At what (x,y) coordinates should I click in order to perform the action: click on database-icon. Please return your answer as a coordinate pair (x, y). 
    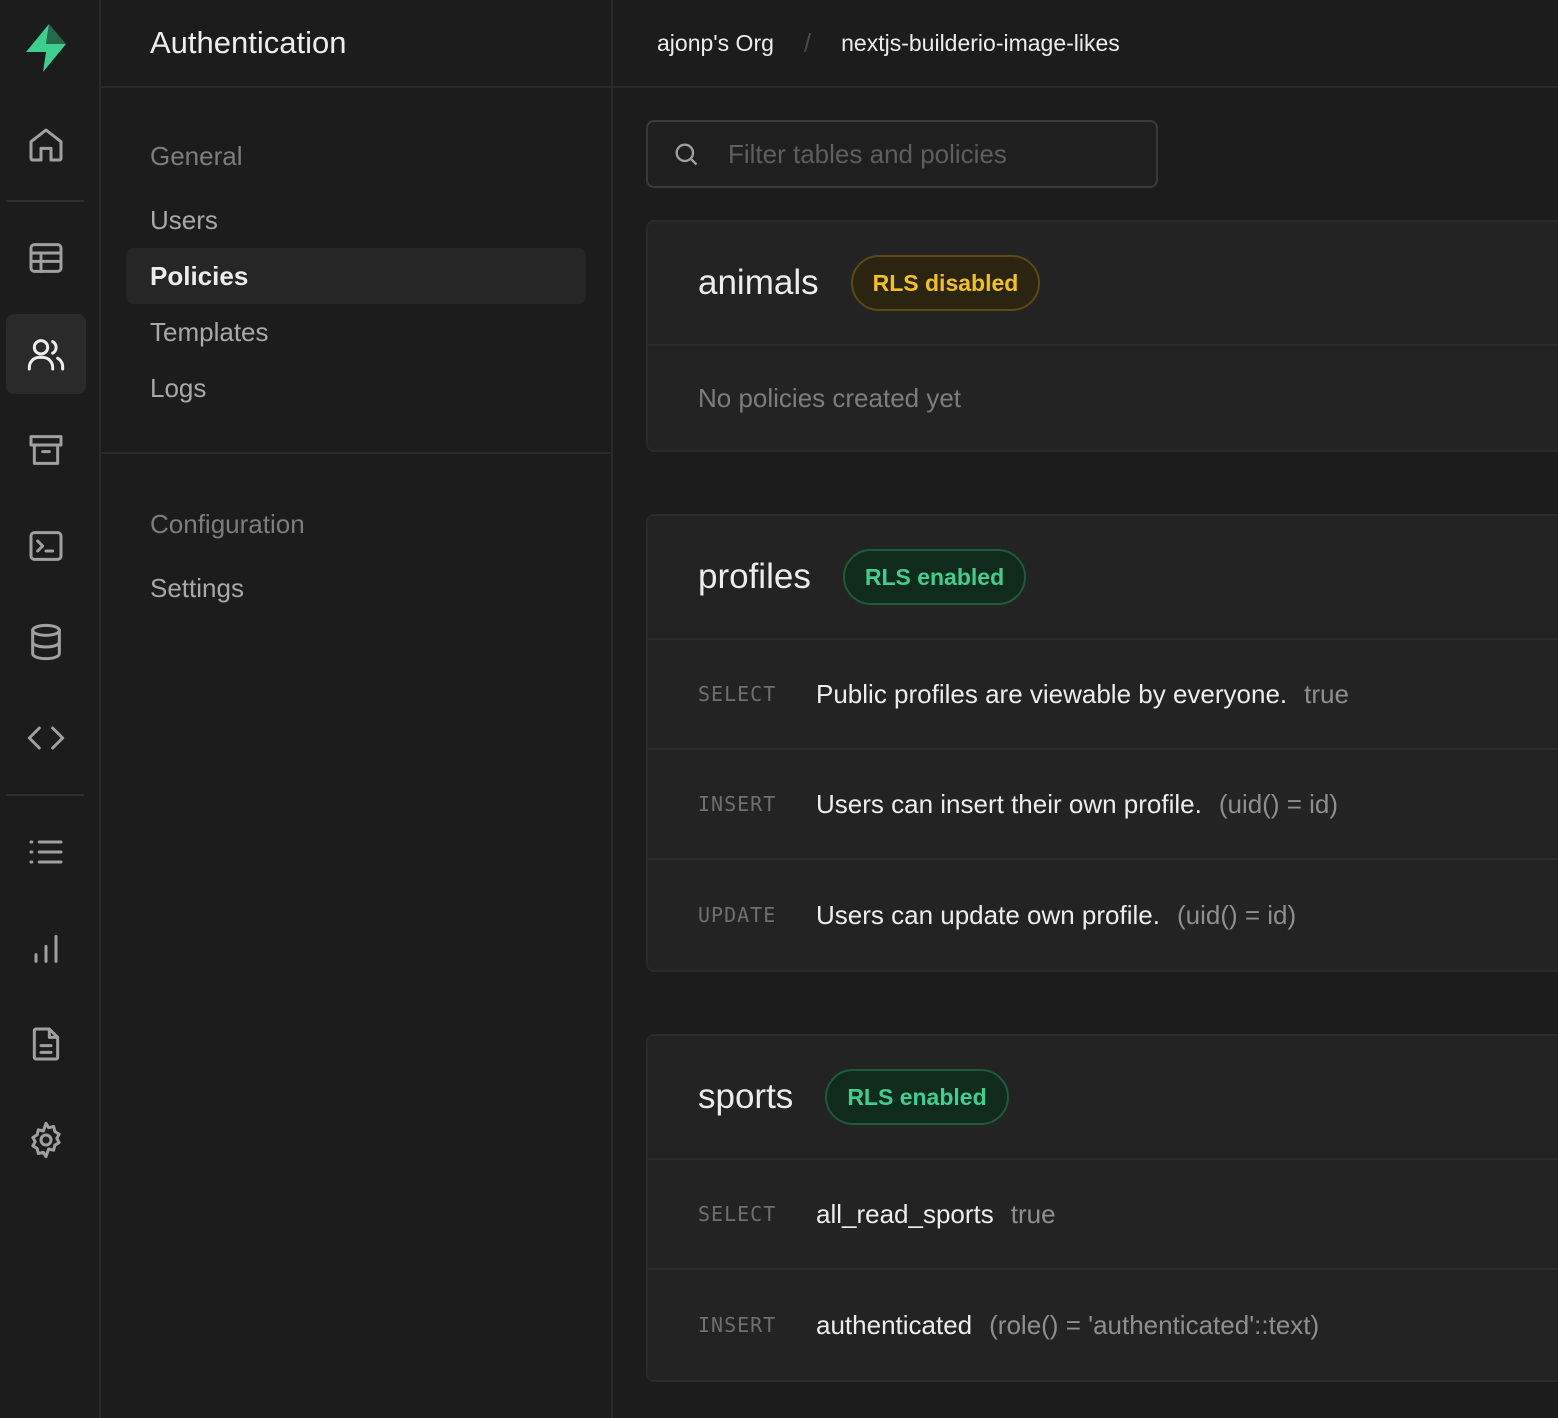
    Looking at the image, I should click on (46, 642).